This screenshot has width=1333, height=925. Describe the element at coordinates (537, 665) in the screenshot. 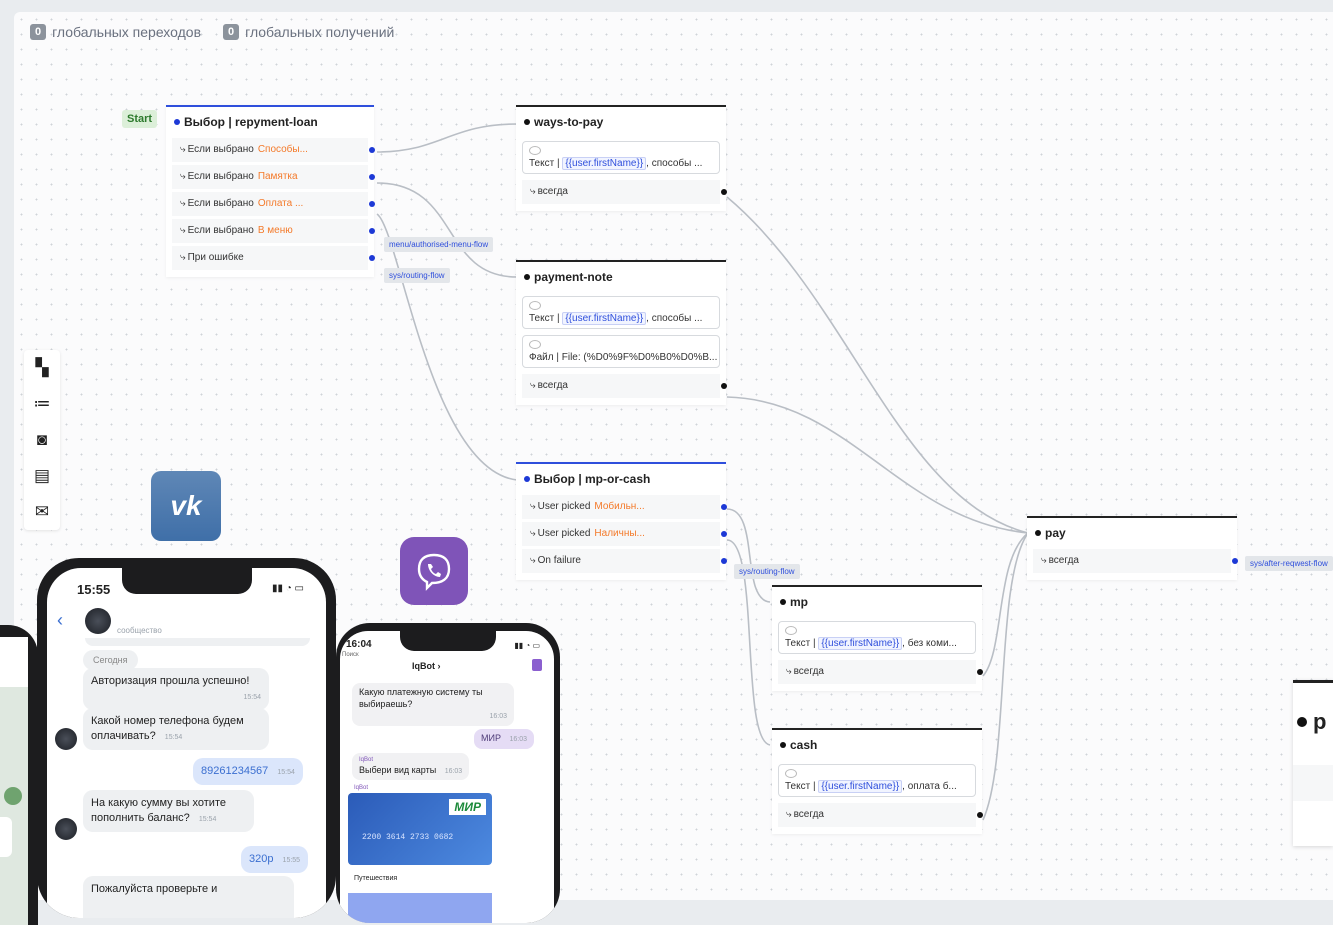

I see `bot-profile-icon` at that location.